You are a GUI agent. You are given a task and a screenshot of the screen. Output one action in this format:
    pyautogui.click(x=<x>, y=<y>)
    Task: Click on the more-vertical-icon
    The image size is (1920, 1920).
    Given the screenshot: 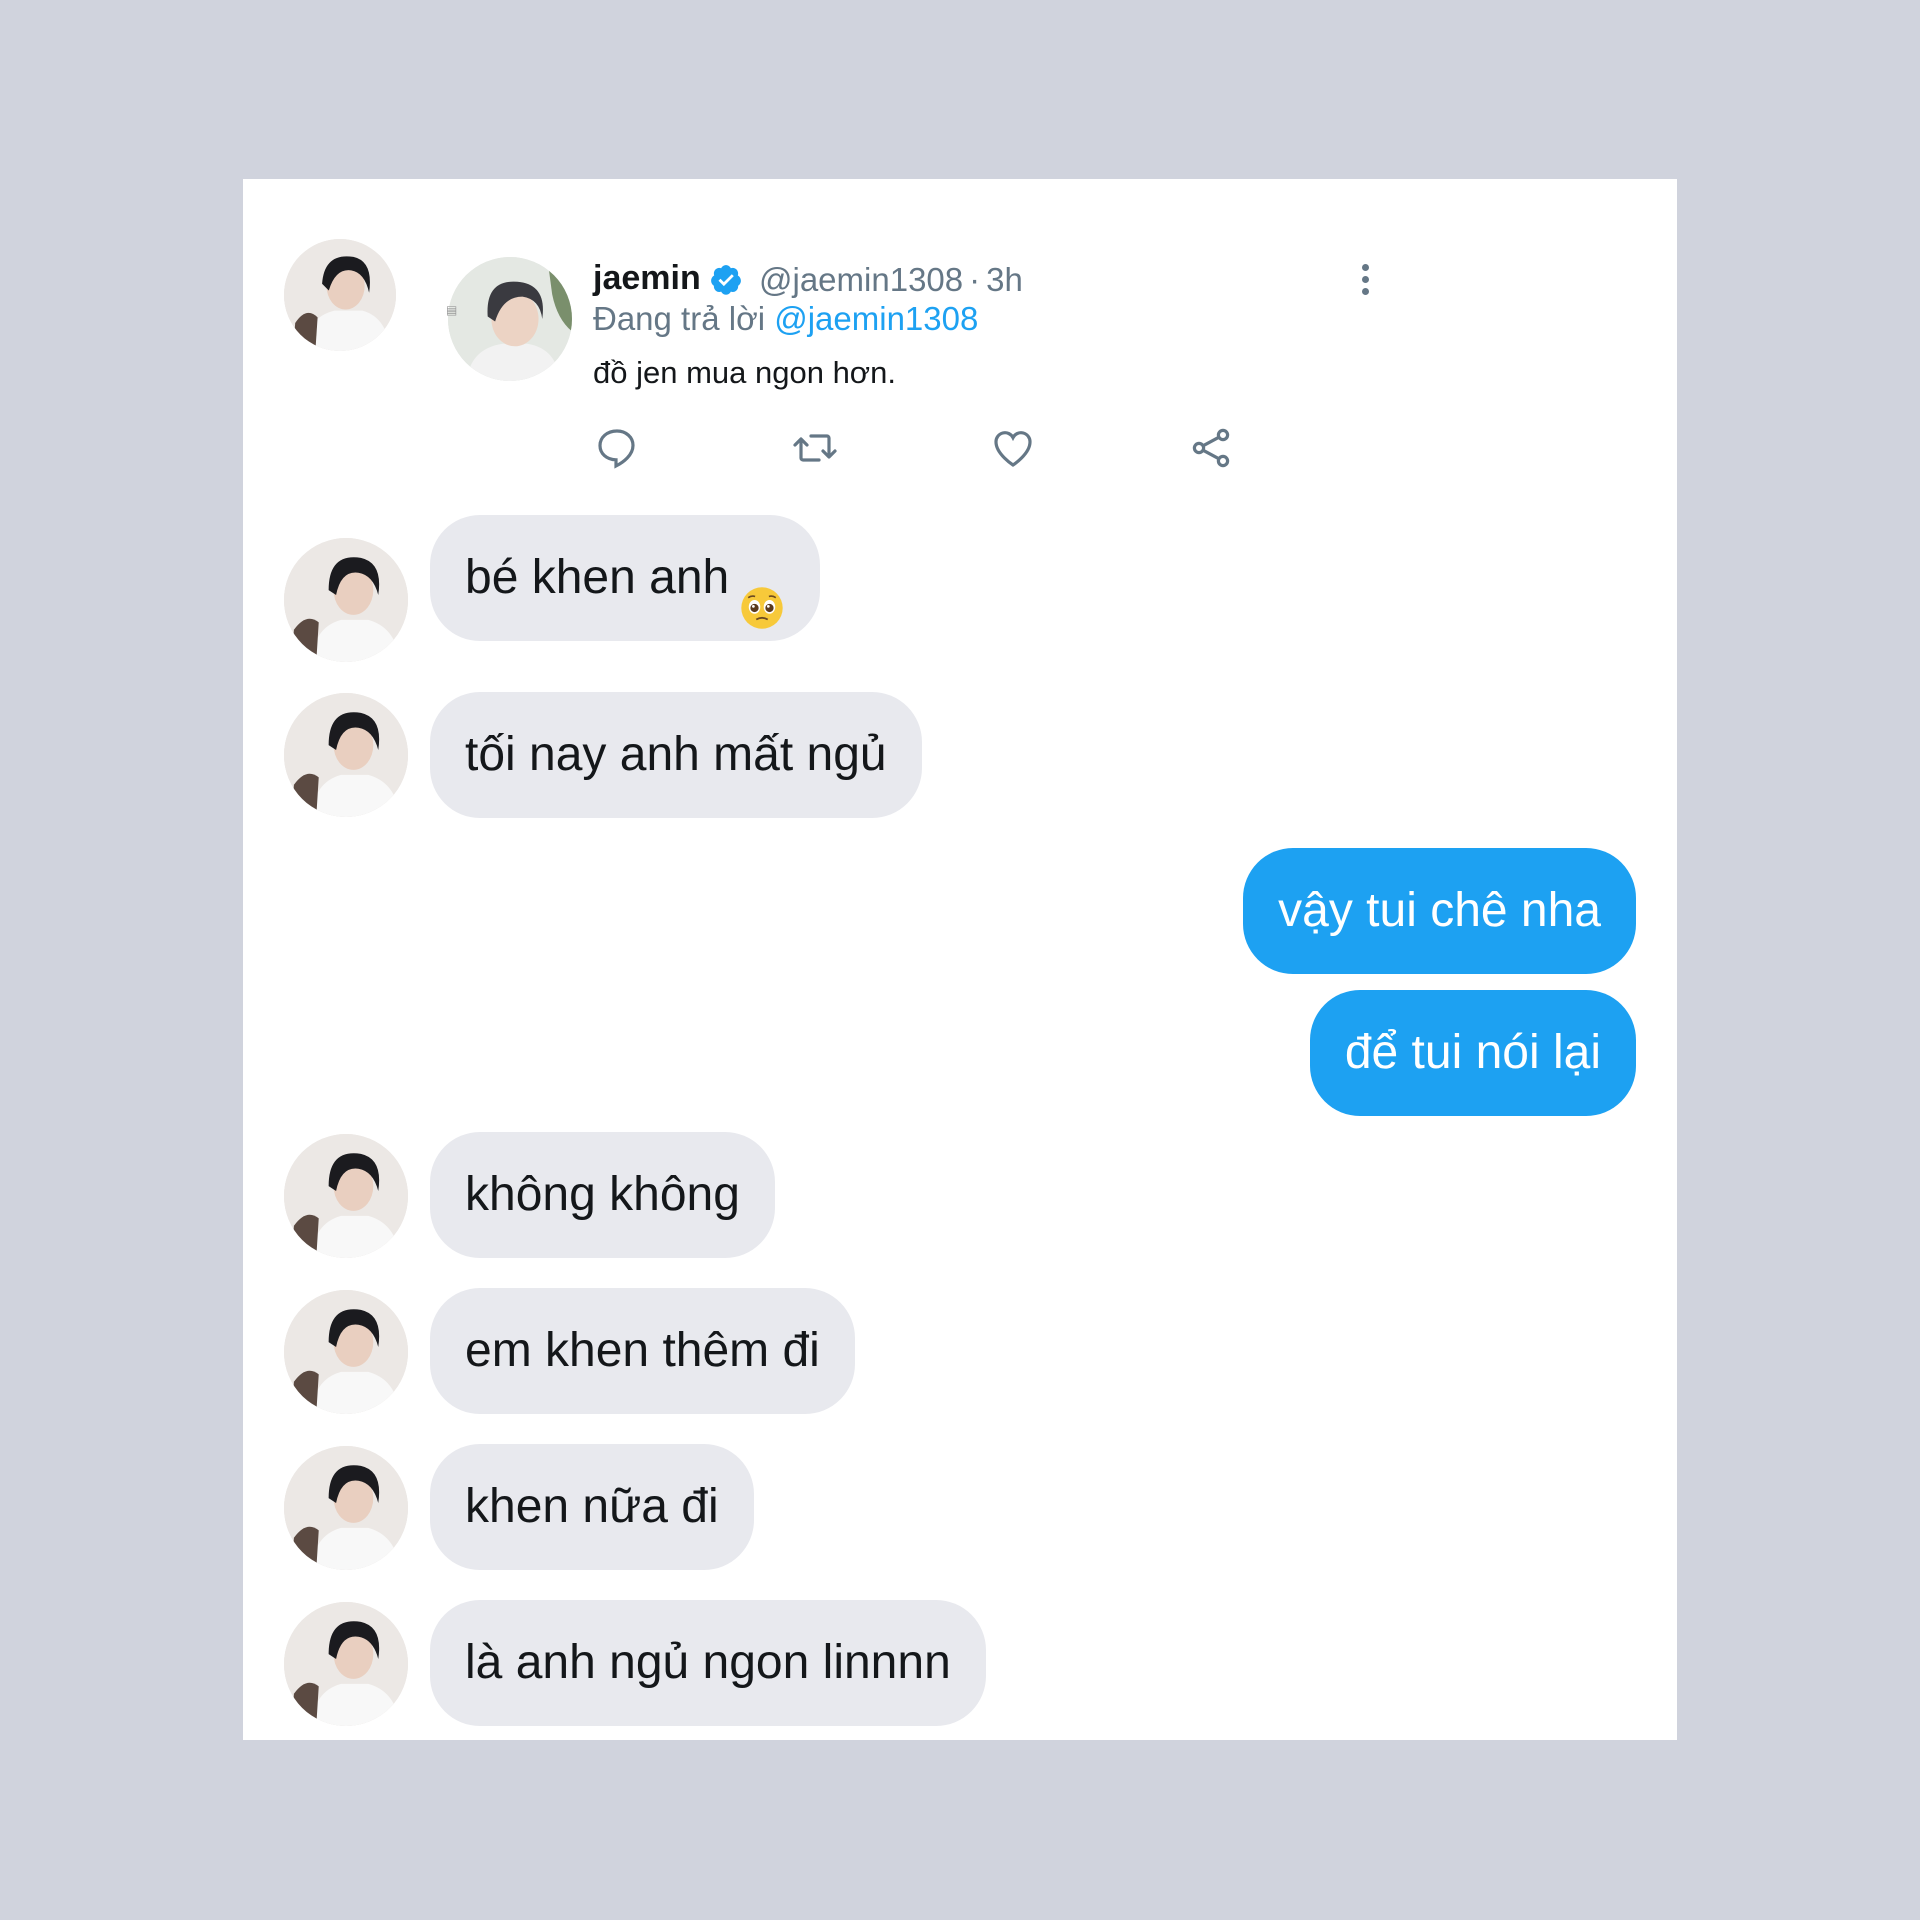 What is the action you would take?
    pyautogui.click(x=1365, y=279)
    